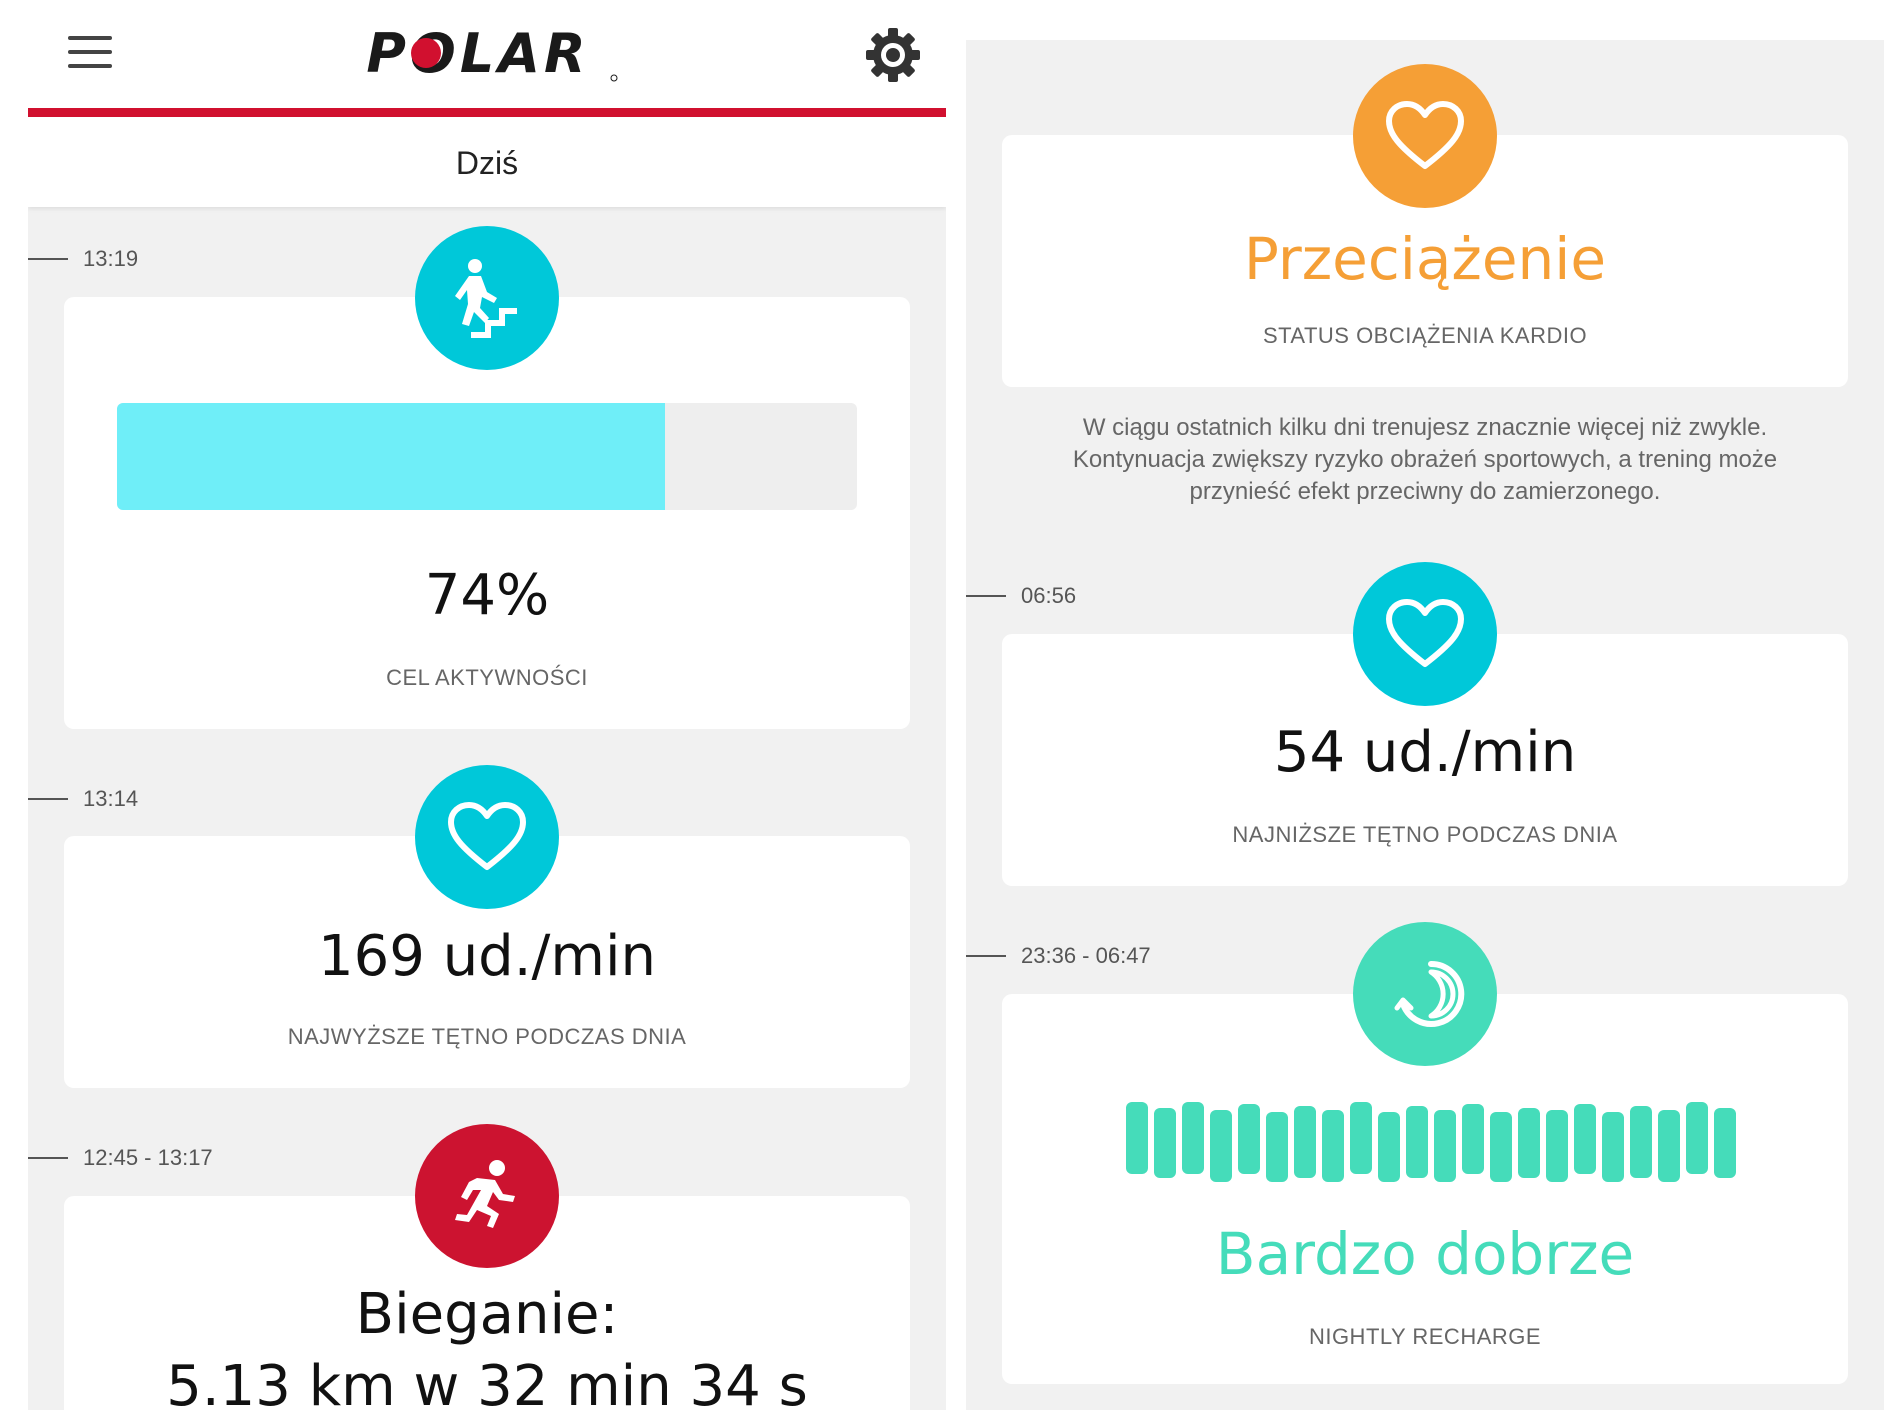  I want to click on header-accent-bar, so click(487, 112).